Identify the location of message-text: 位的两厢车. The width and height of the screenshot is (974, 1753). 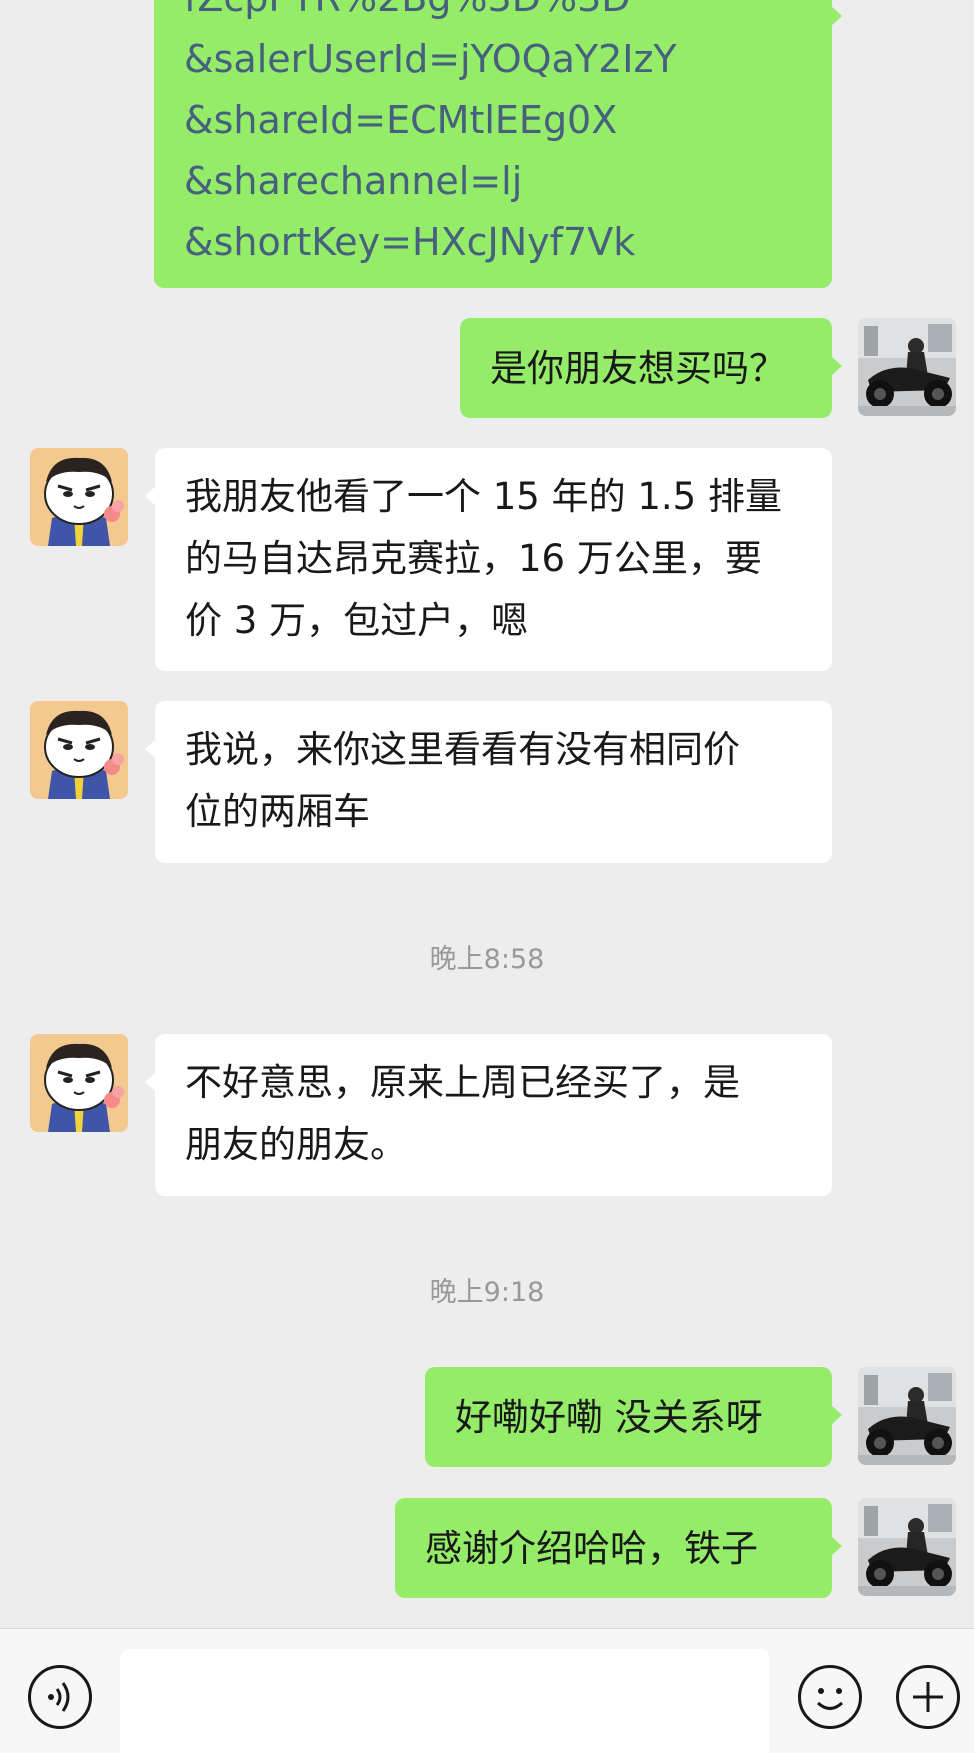
(277, 811).